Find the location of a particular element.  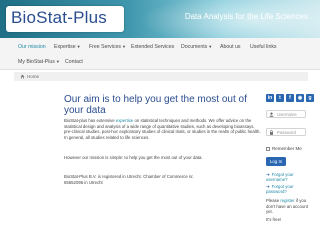

breadcrumb: Home is located at coordinates (161, 76).